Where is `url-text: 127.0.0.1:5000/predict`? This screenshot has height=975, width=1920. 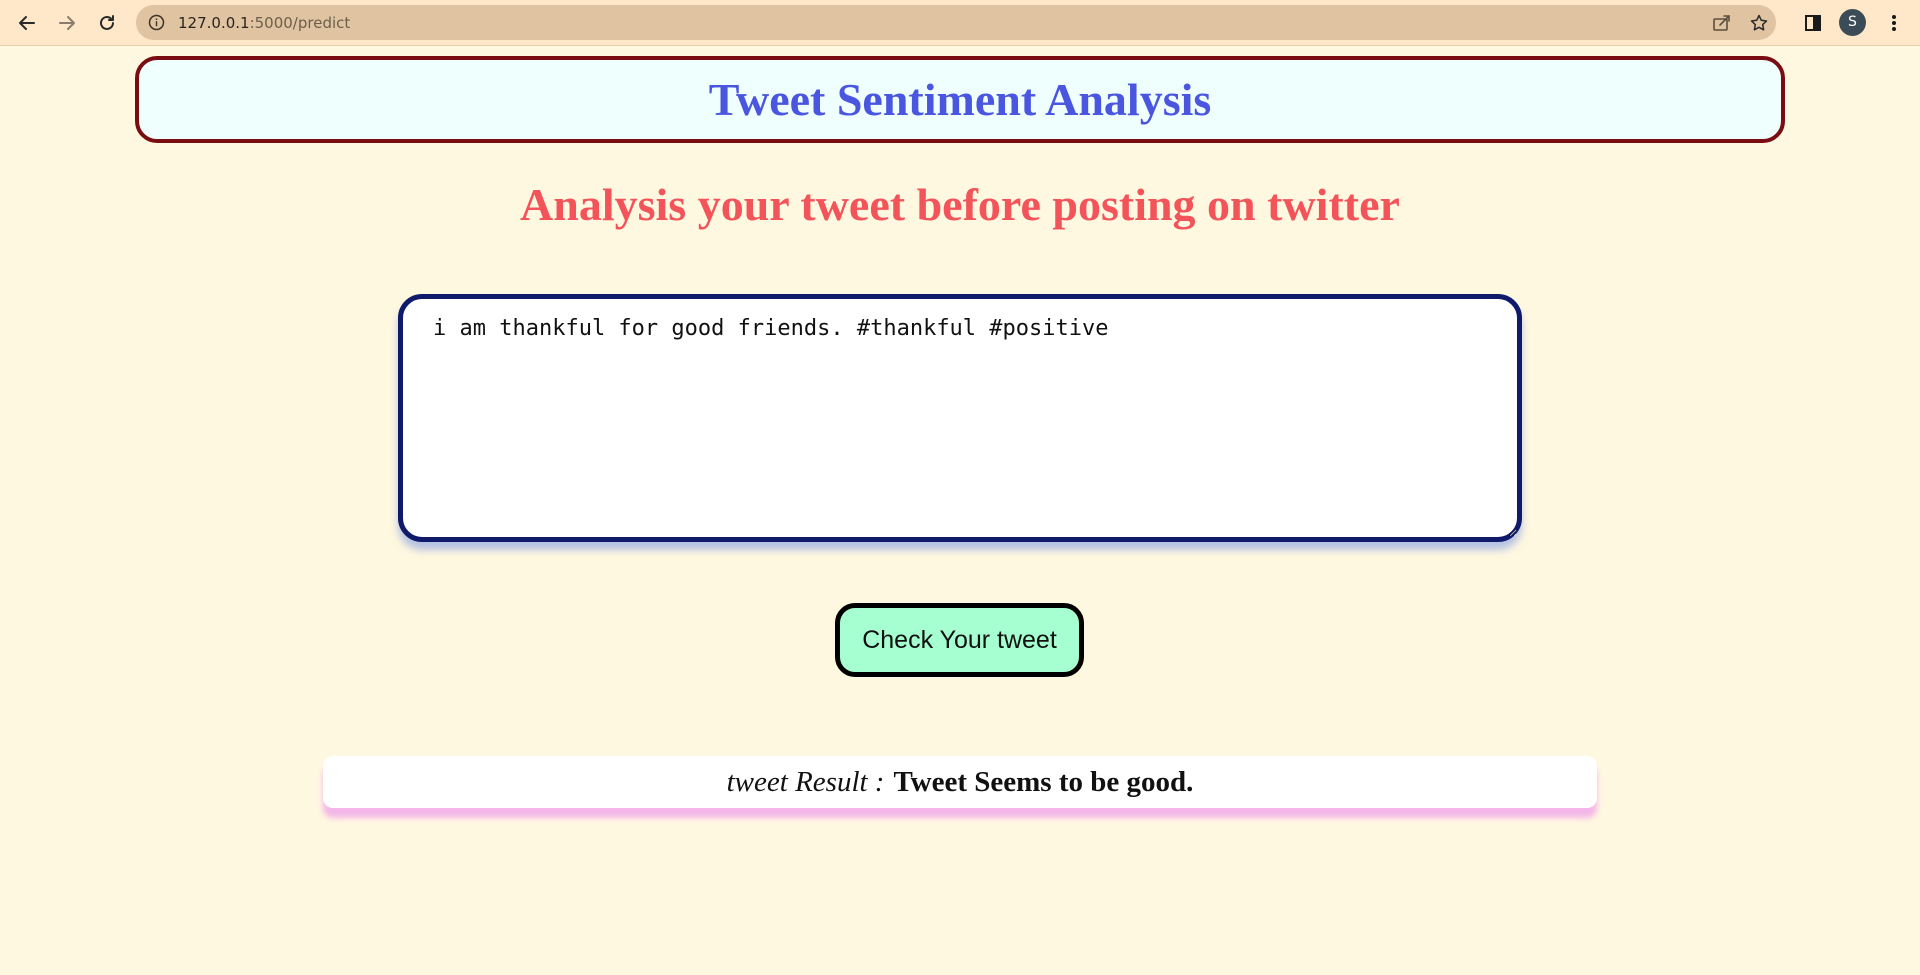
url-text: 127.0.0.1:5000/predict is located at coordinates (264, 23).